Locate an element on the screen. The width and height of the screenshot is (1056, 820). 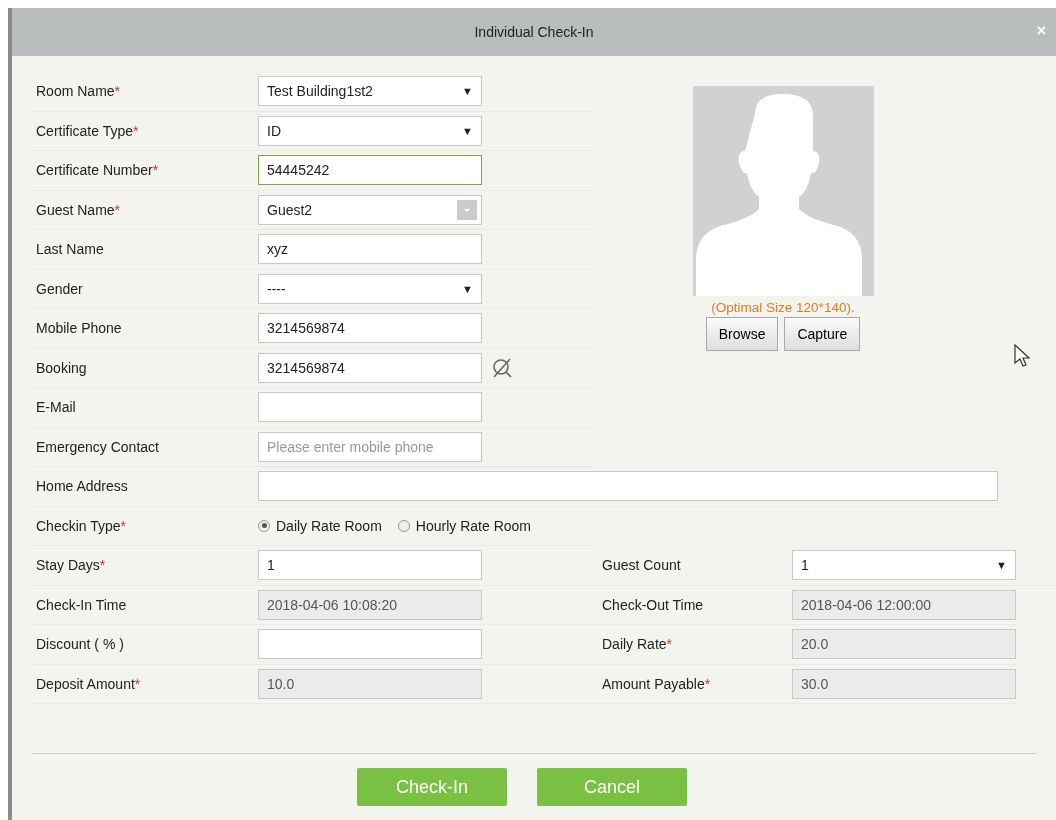
input-field: Please enter mobile phone is located at coordinates (370, 446).